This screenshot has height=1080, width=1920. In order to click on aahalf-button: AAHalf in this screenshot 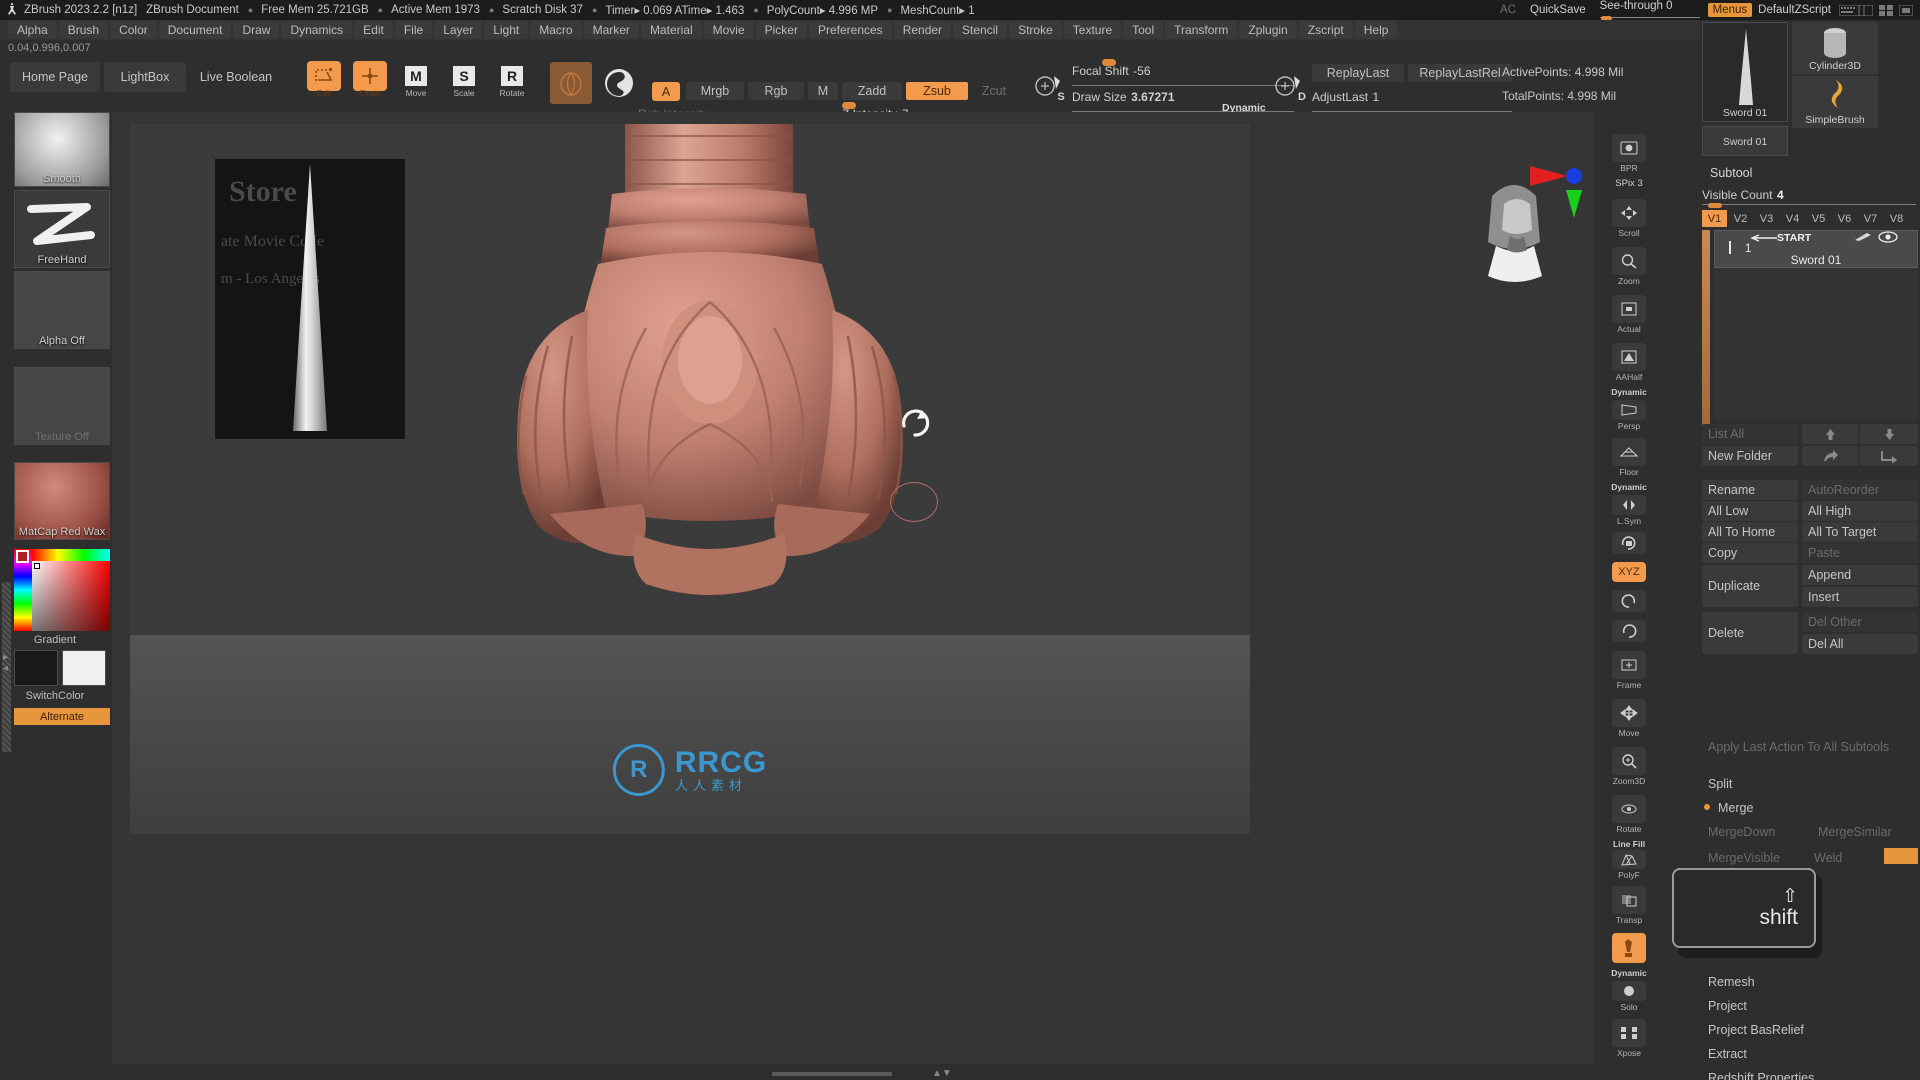, I will do `click(1629, 362)`.